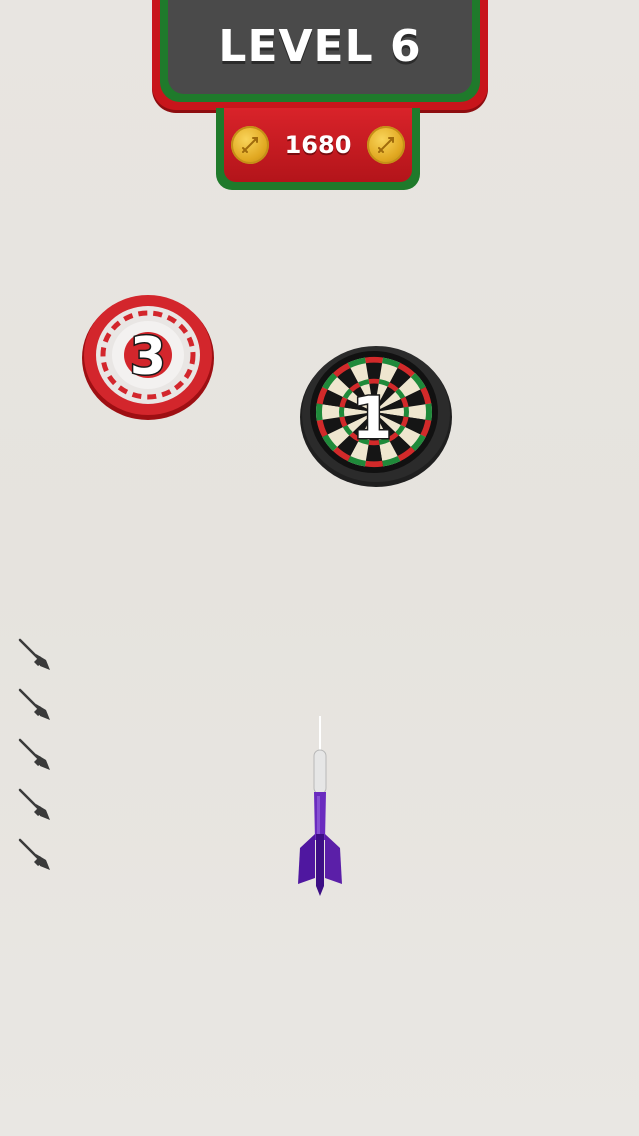 The width and height of the screenshot is (639, 1136). What do you see at coordinates (320, 808) in the screenshot?
I see `player-dart` at bounding box center [320, 808].